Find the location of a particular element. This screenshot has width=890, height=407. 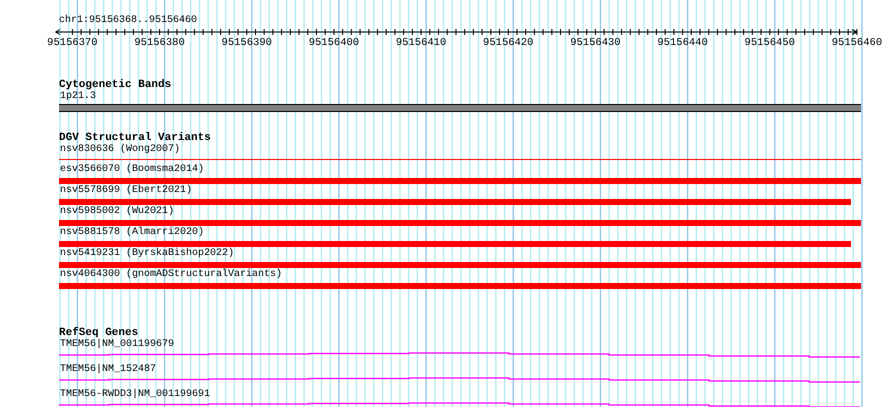

gene-label: TMEM56|NM_152487 is located at coordinates (108, 370).